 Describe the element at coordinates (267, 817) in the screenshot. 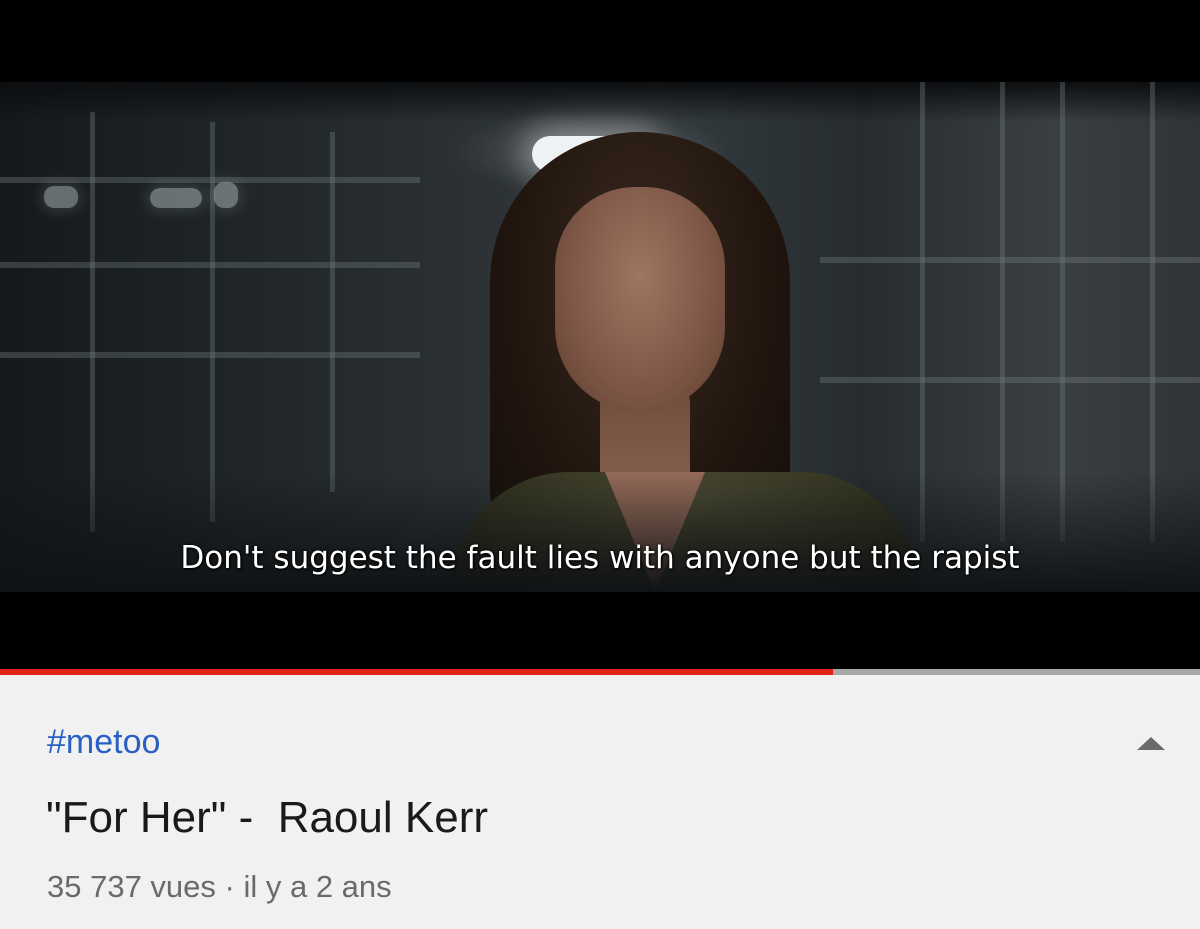

I see `video-title: "For Her" - Raoul Kerr` at that location.